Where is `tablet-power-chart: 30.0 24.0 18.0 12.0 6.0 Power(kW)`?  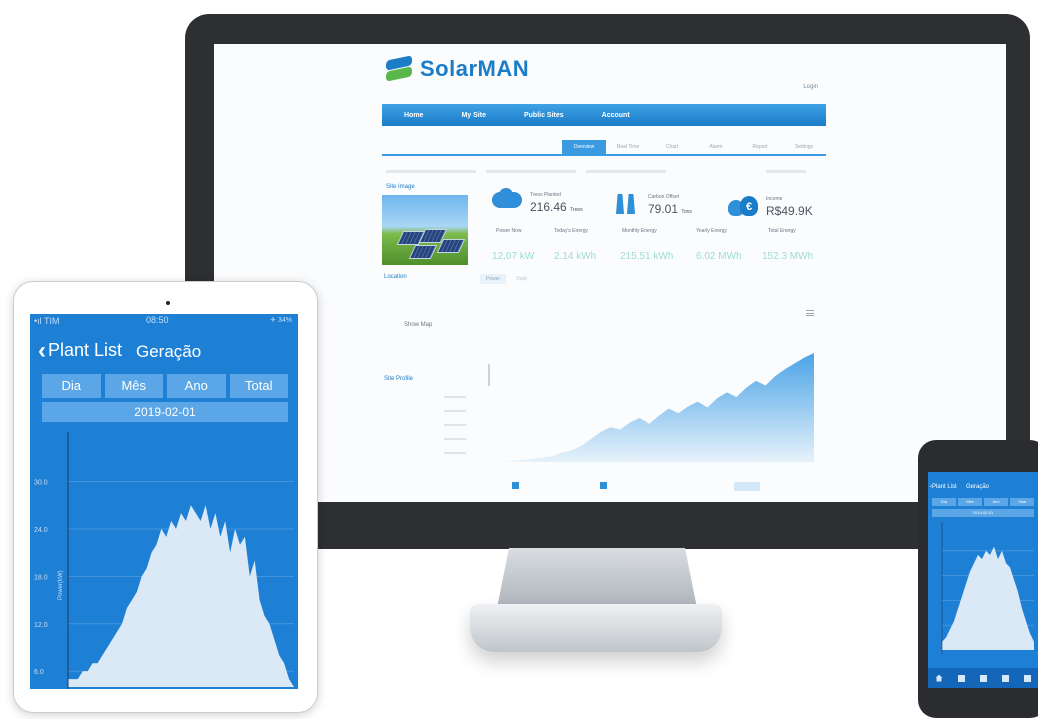
tablet-power-chart: 30.0 24.0 18.0 12.0 6.0 Power(kW) is located at coordinates (164, 560).